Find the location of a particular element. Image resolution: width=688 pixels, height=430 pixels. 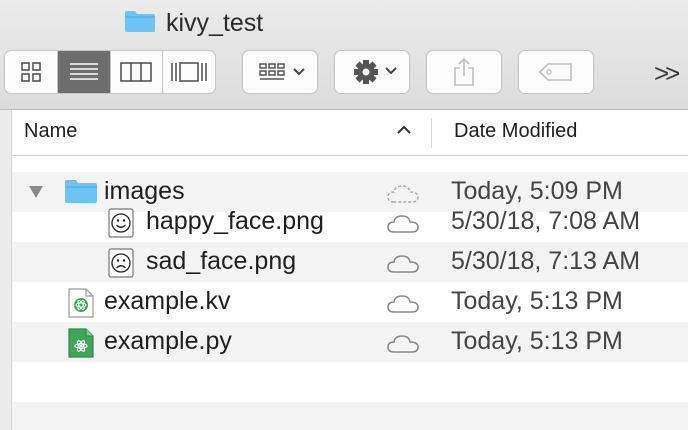

share-icon is located at coordinates (464, 71).